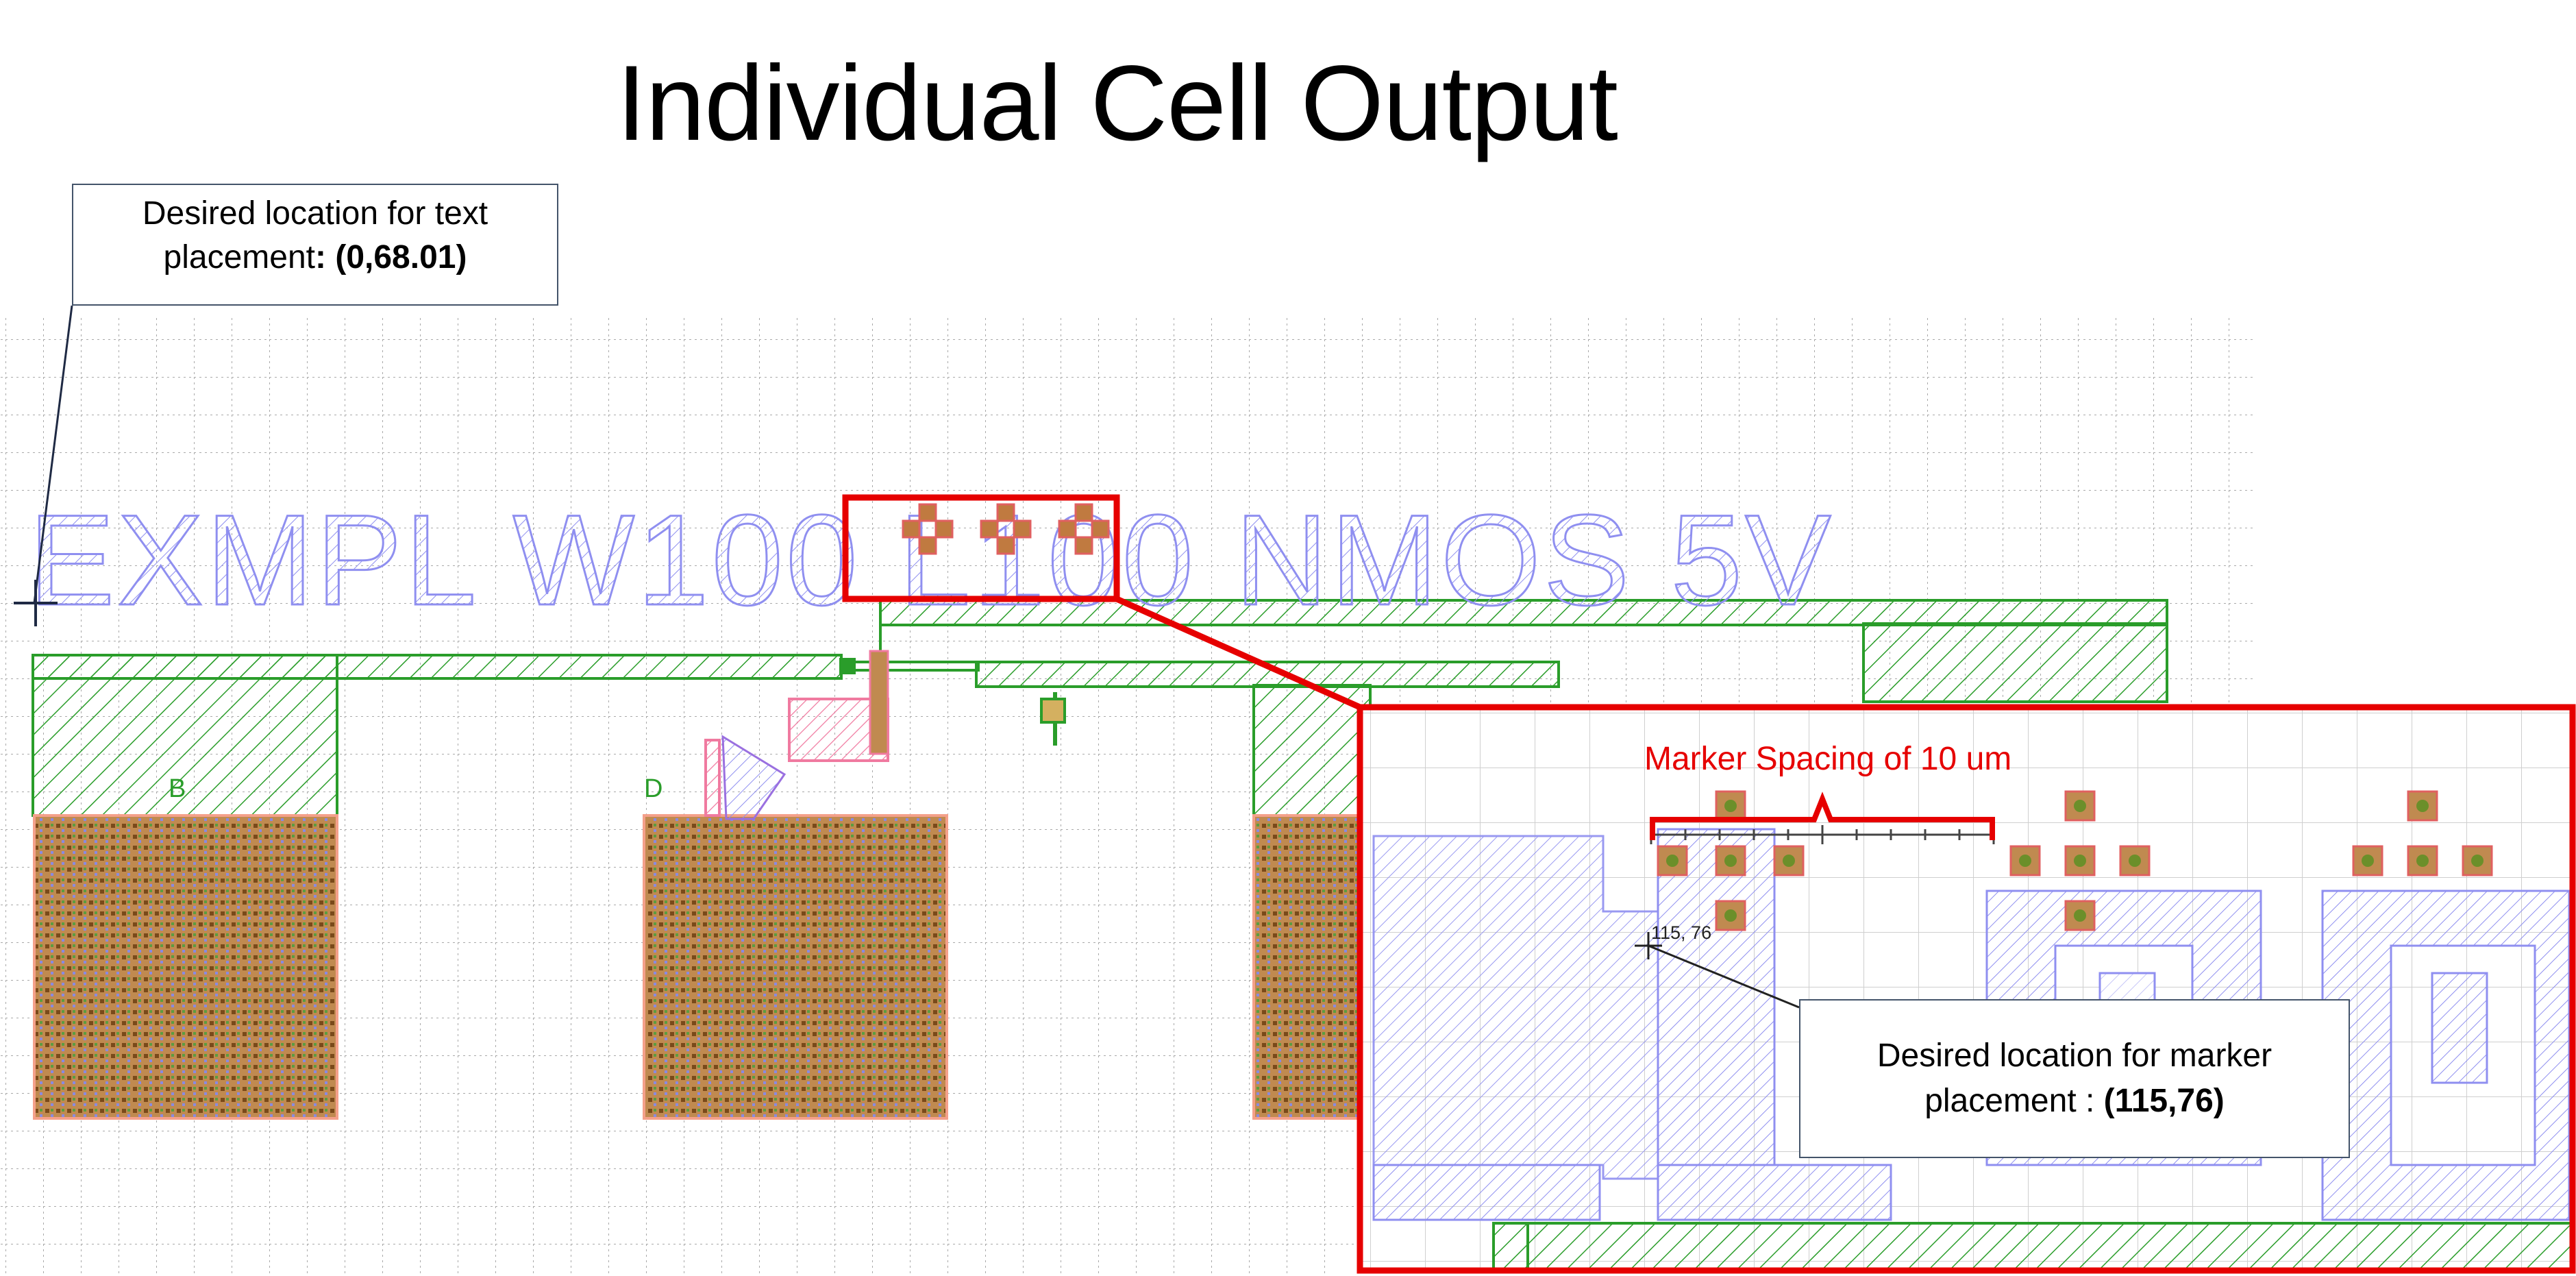 The image size is (2576, 1276). Describe the element at coordinates (1681, 932) in the screenshot. I see `coordinate-readout: 115, 76` at that location.